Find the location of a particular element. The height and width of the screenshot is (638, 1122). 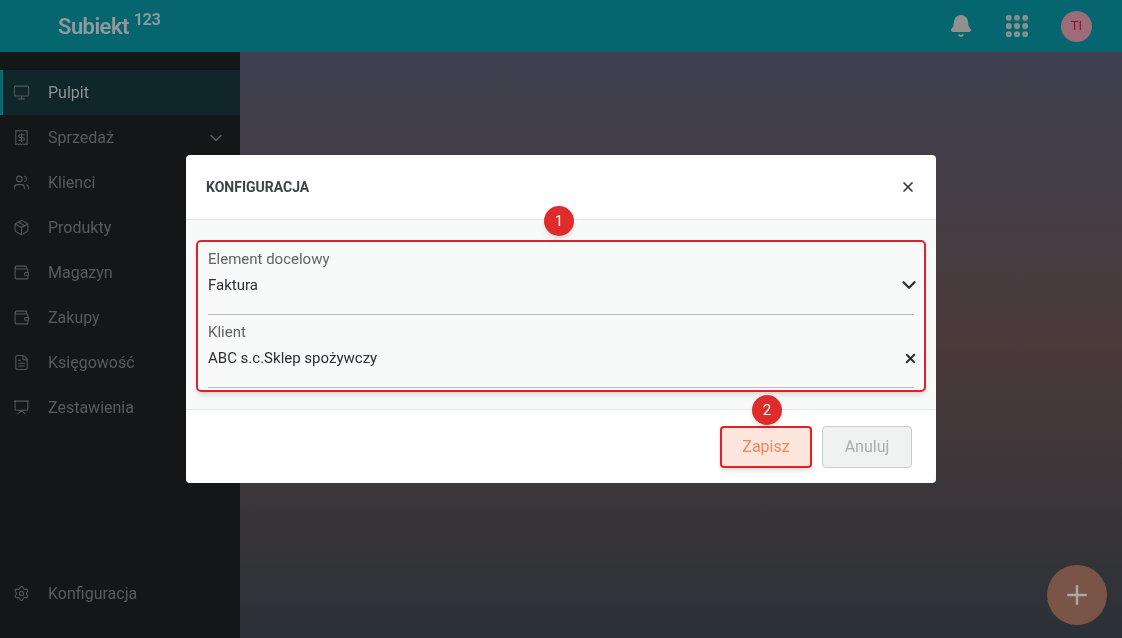

sidebar-item: Sprzedaż is located at coordinates (120, 137).